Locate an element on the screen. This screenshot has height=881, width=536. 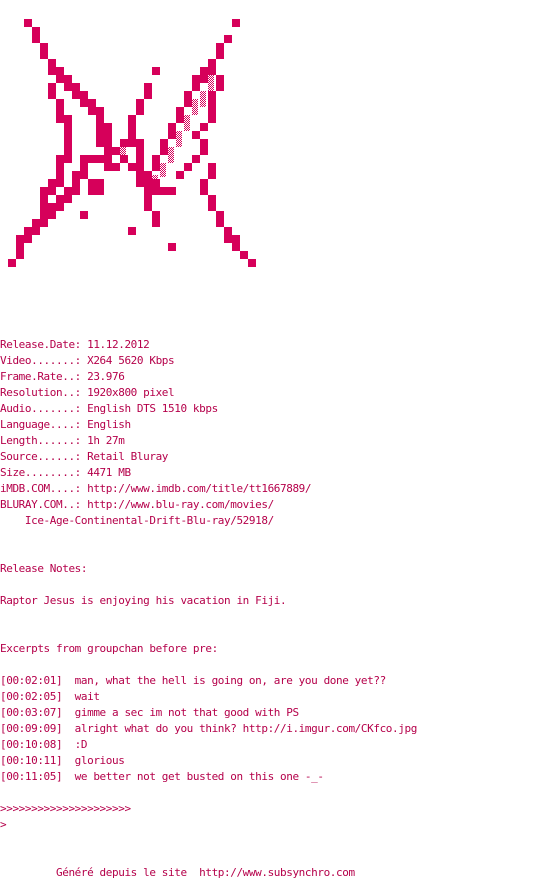
nfo-line: Audio.......: English DTS 1510 kbps is located at coordinates (109, 408).